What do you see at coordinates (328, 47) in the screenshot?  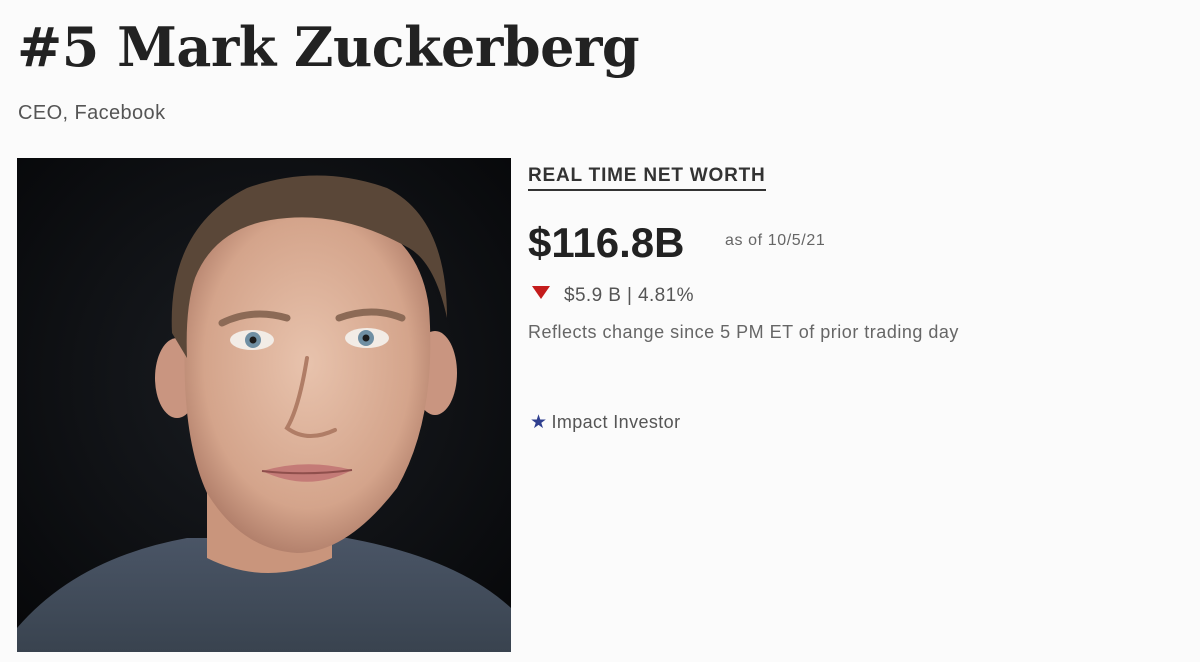 I see `page-title: #5 Mark Zuckerberg` at bounding box center [328, 47].